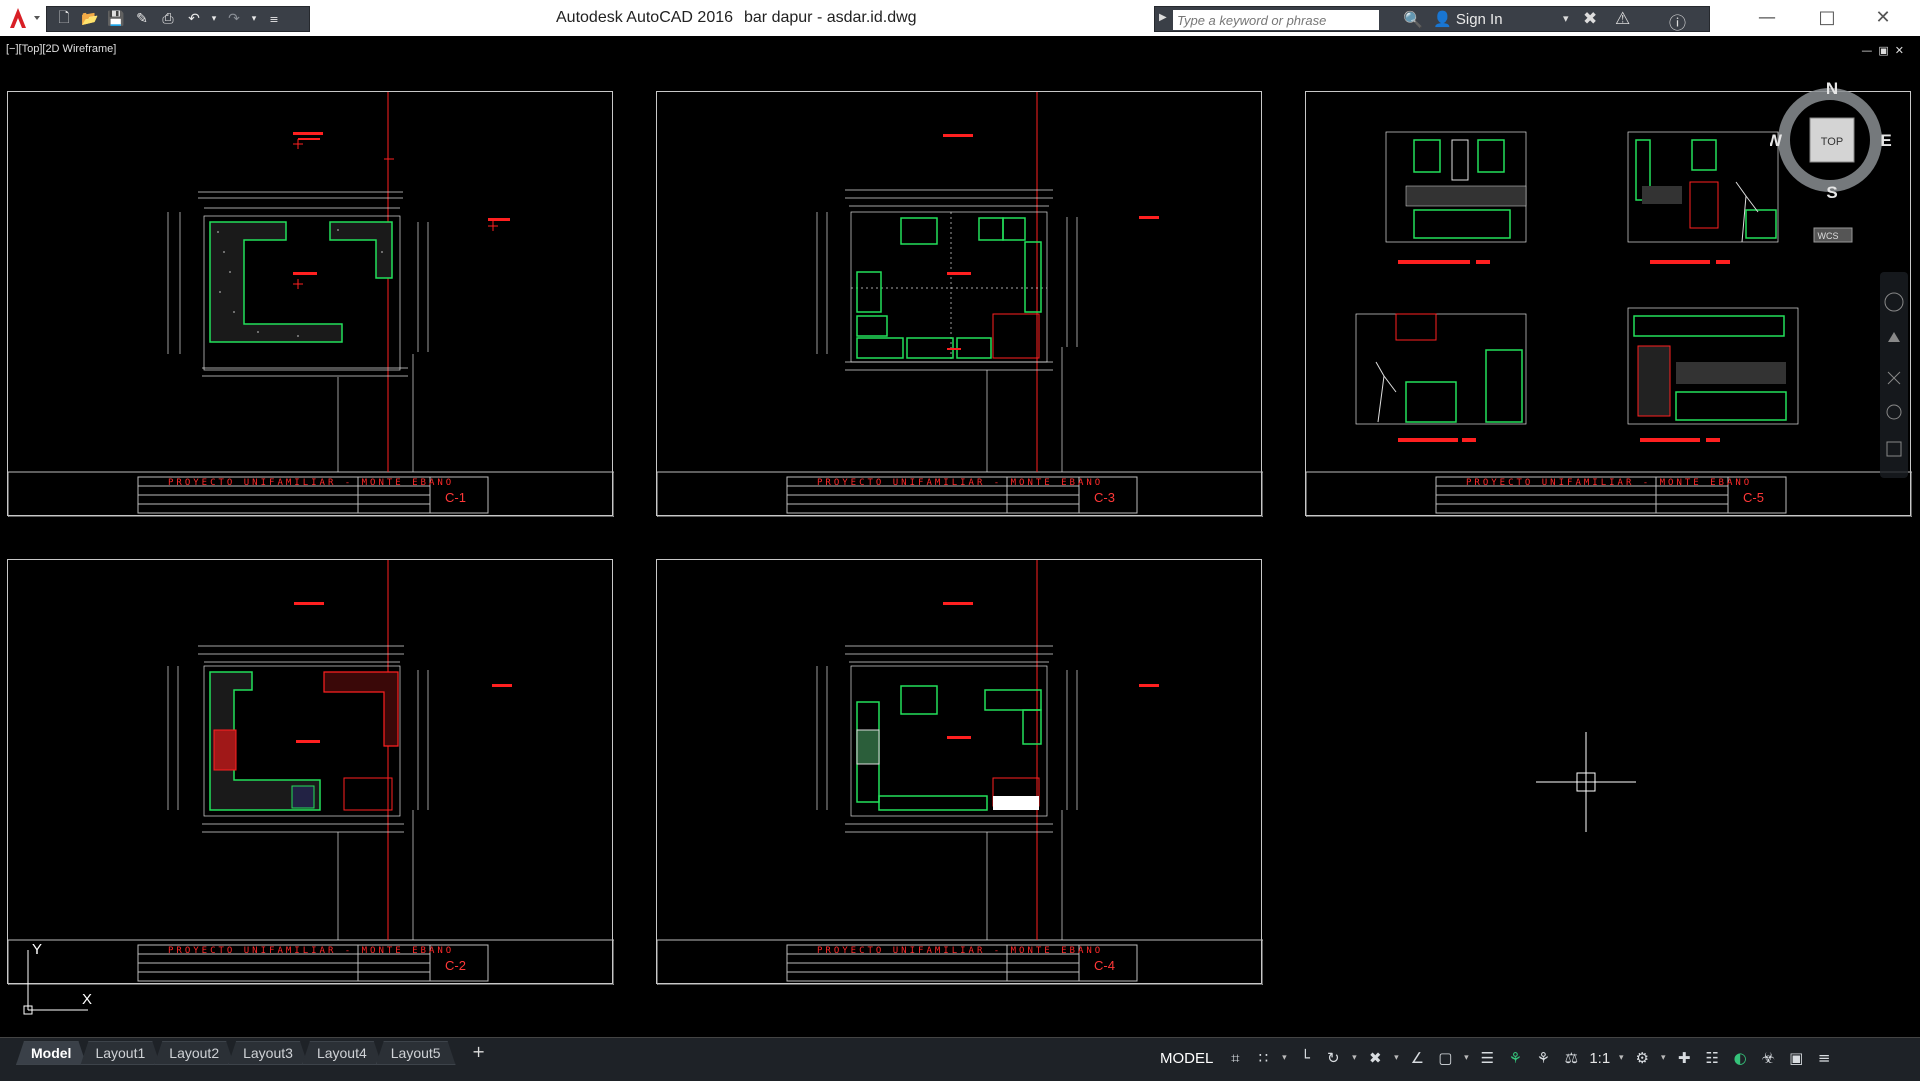 This screenshot has width=1920, height=1081. I want to click on viewcube-top-face: TOP, so click(1832, 142).